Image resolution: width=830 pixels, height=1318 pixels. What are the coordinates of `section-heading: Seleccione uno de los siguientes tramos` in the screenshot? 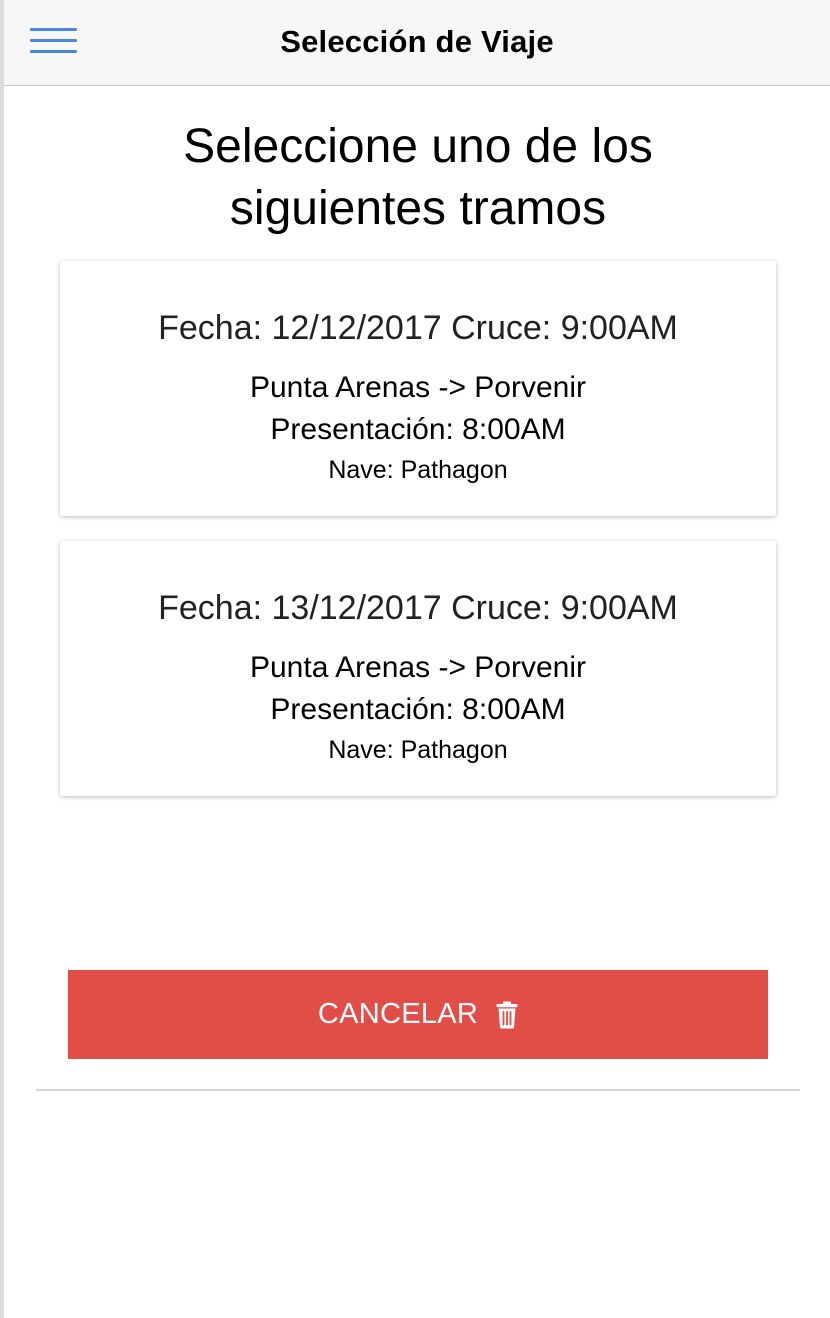 It's located at (418, 177).